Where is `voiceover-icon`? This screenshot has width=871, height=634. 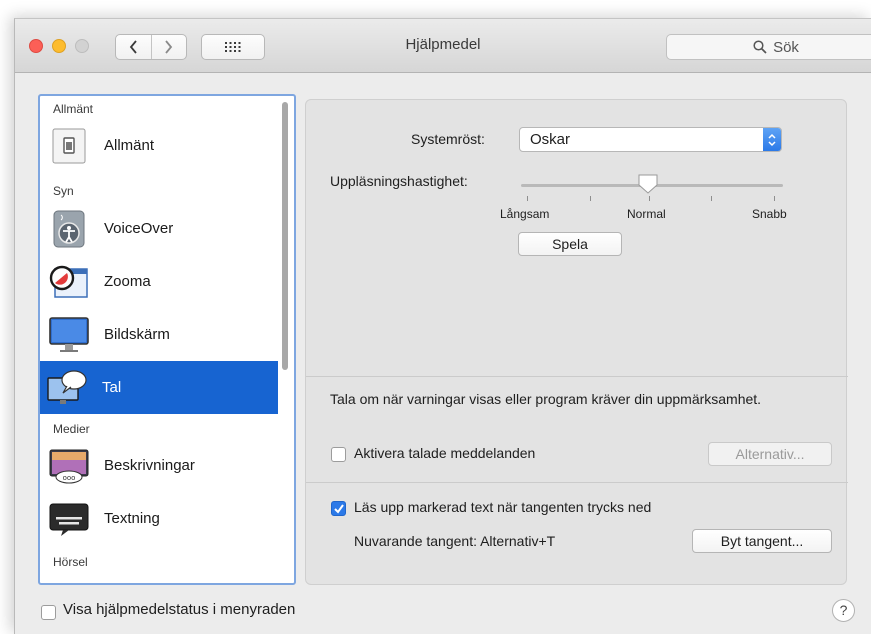
voiceover-icon is located at coordinates (69, 229).